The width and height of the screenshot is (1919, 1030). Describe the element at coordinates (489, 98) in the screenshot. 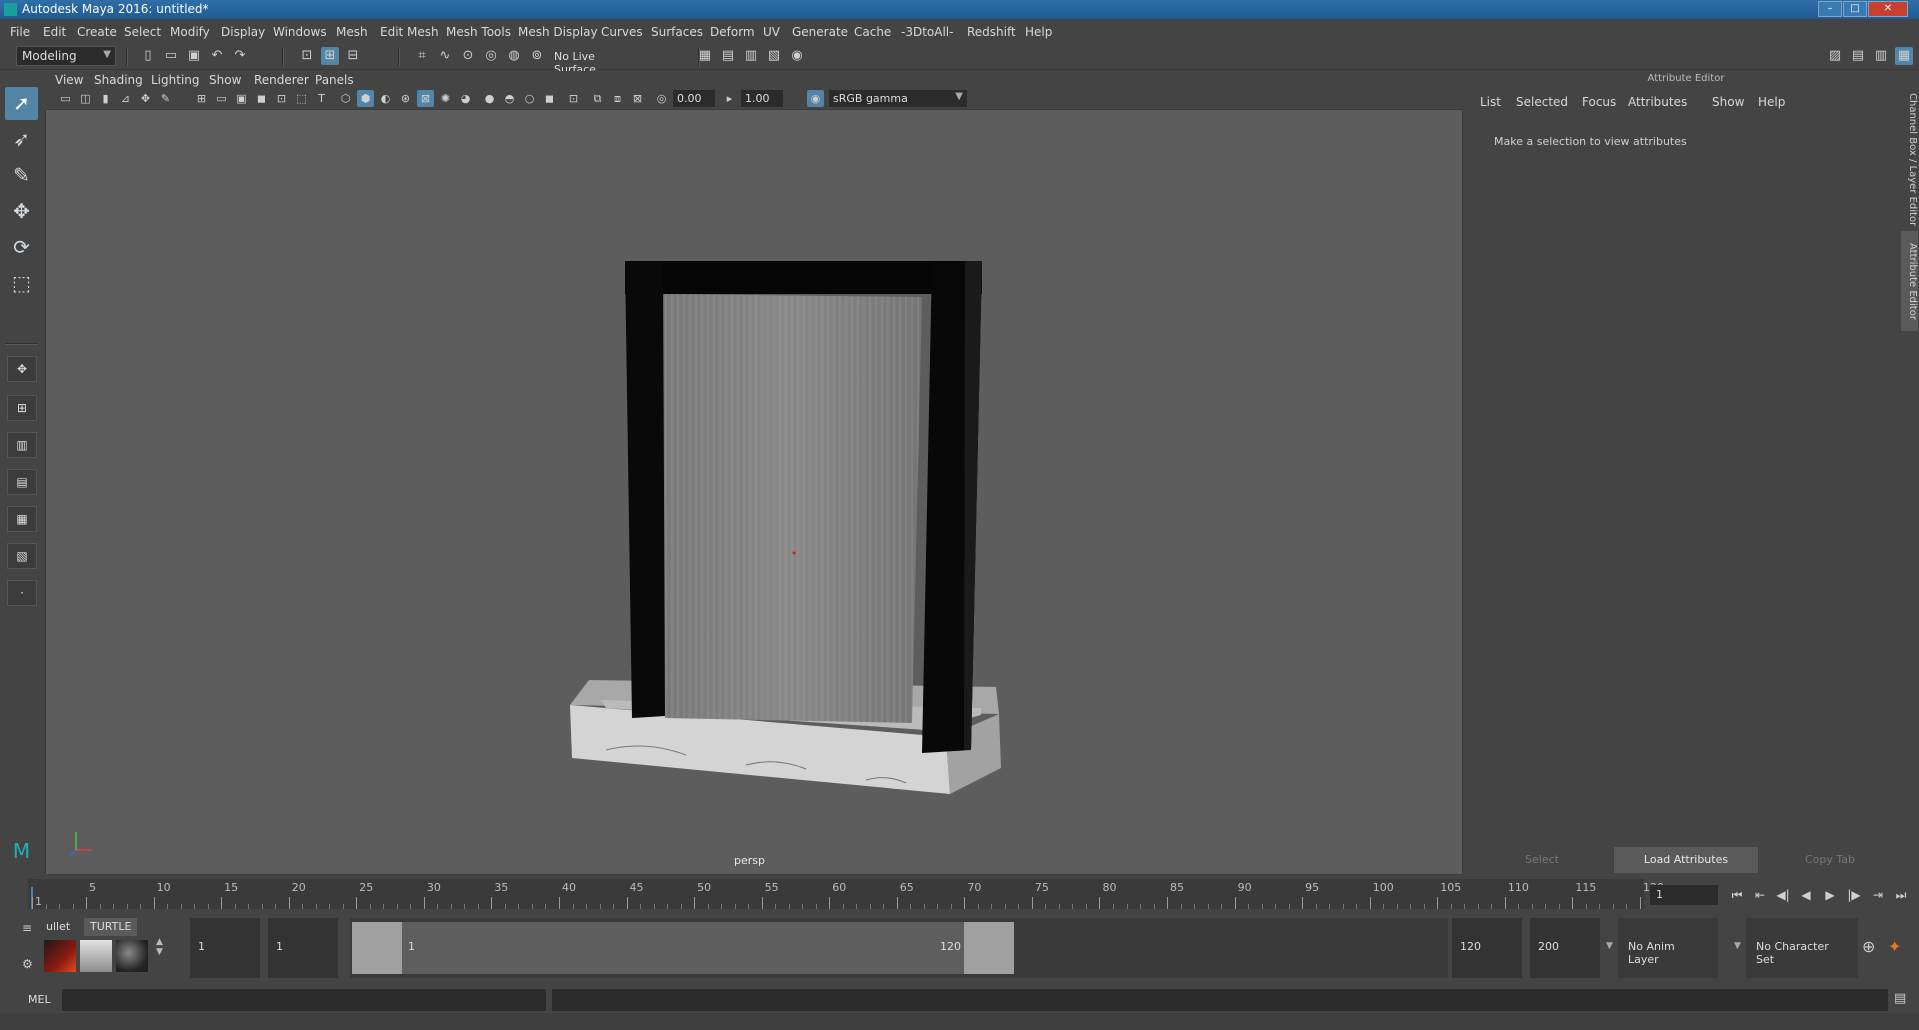

I see `screen-space-ao-icon: ●` at that location.